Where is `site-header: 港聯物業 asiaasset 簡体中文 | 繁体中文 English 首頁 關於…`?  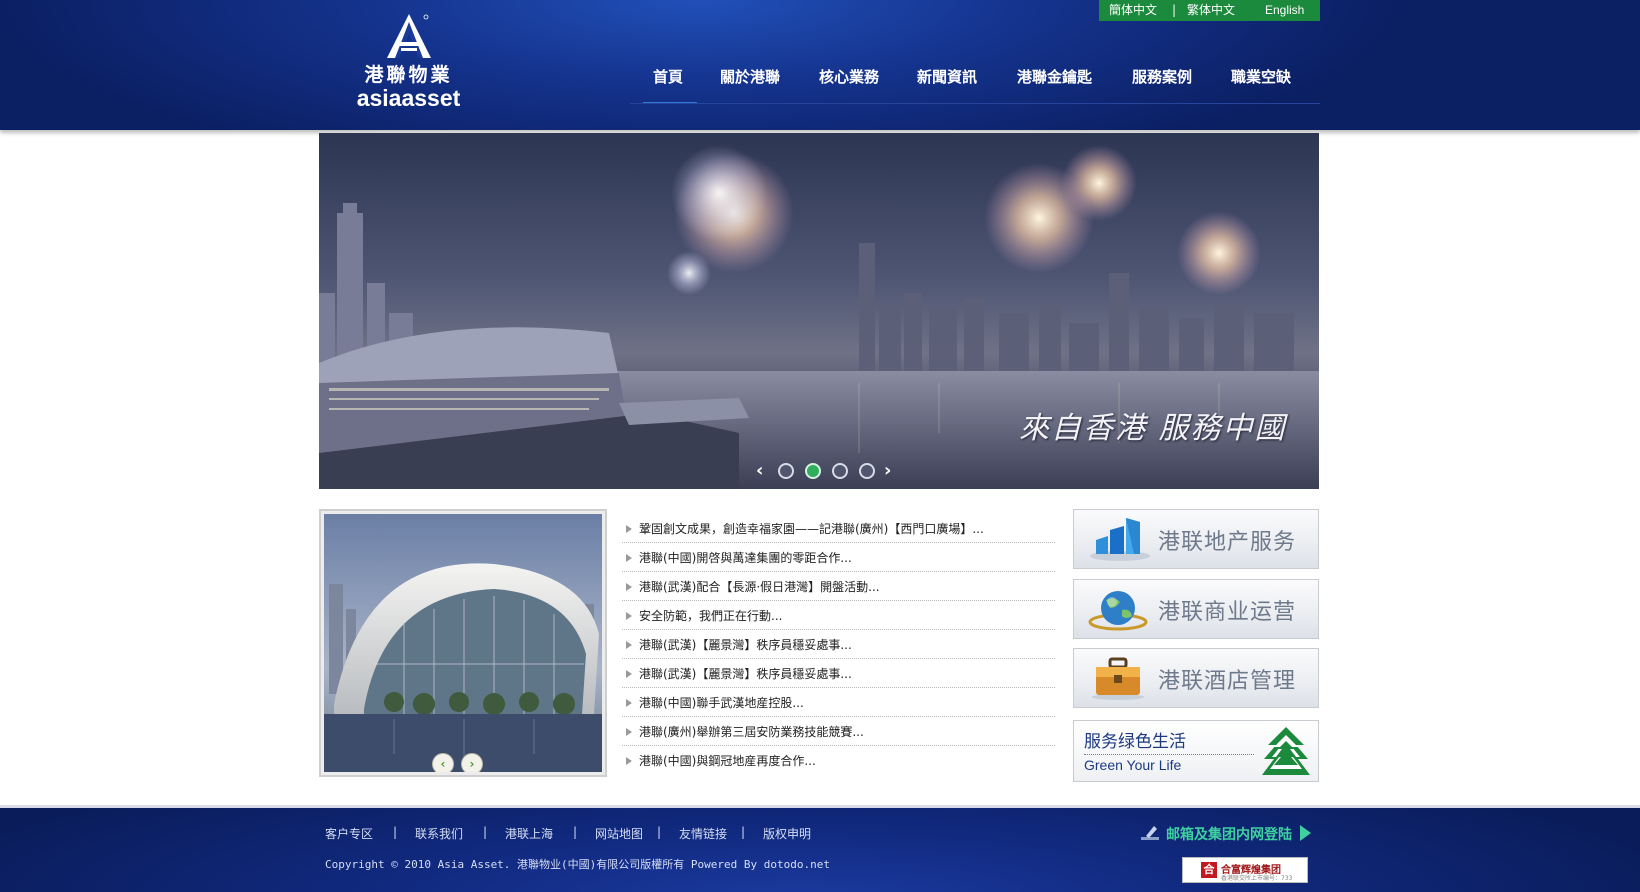
site-header: 港聯物業 asiaasset 簡体中文 | 繁体中文 English 首頁 關於… is located at coordinates (820, 65).